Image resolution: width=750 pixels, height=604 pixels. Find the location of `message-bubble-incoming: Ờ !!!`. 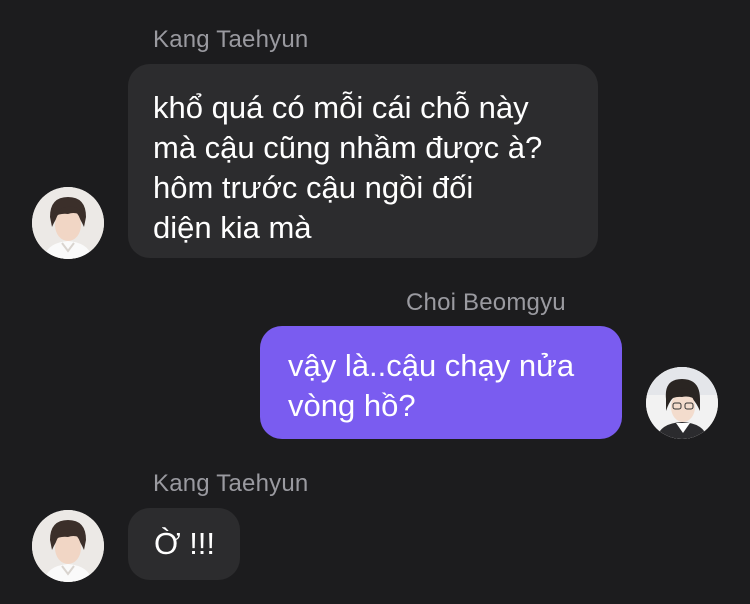

message-bubble-incoming: Ờ !!! is located at coordinates (184, 544).